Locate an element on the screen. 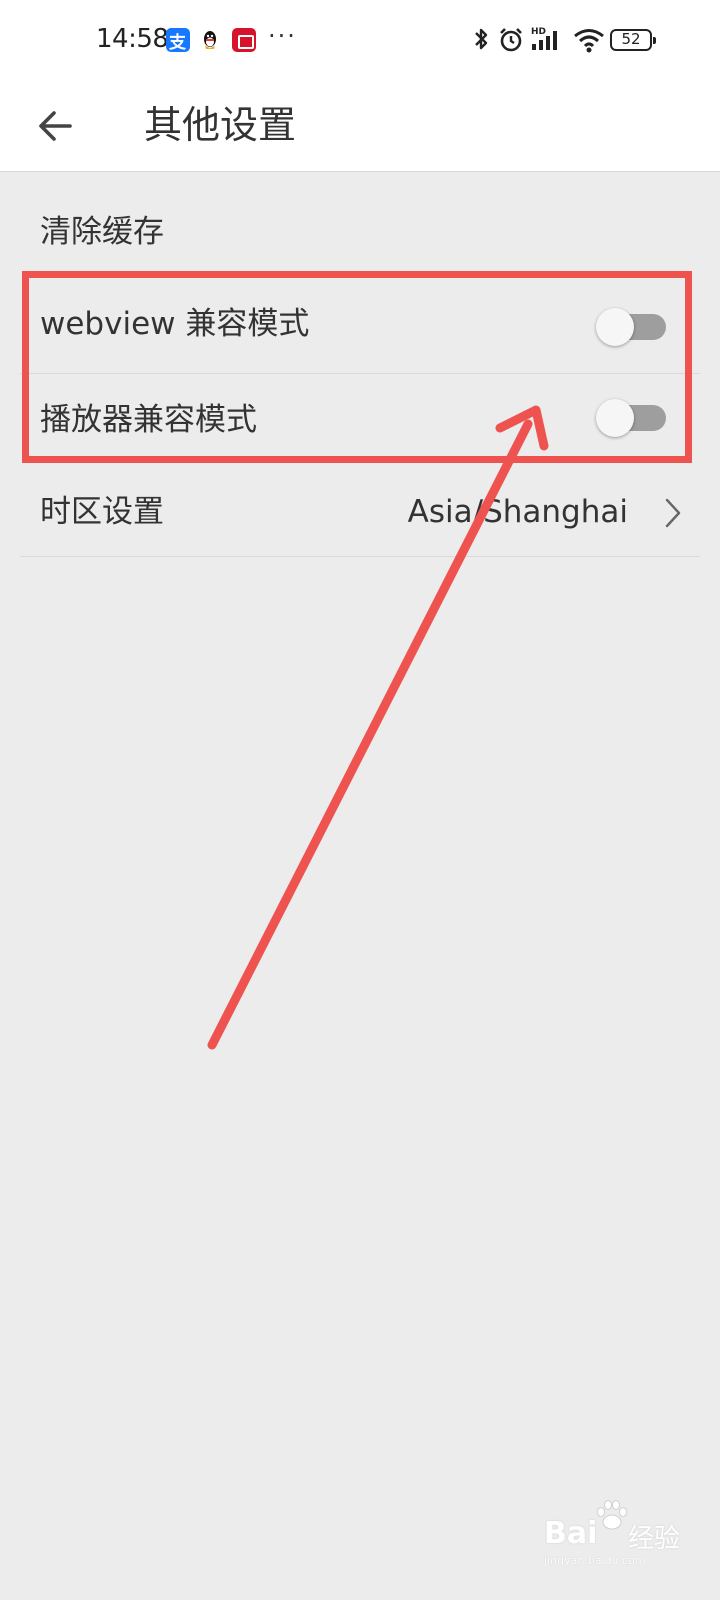 Image resolution: width=720 pixels, height=1600 pixels. paw-icon is located at coordinates (612, 1515).